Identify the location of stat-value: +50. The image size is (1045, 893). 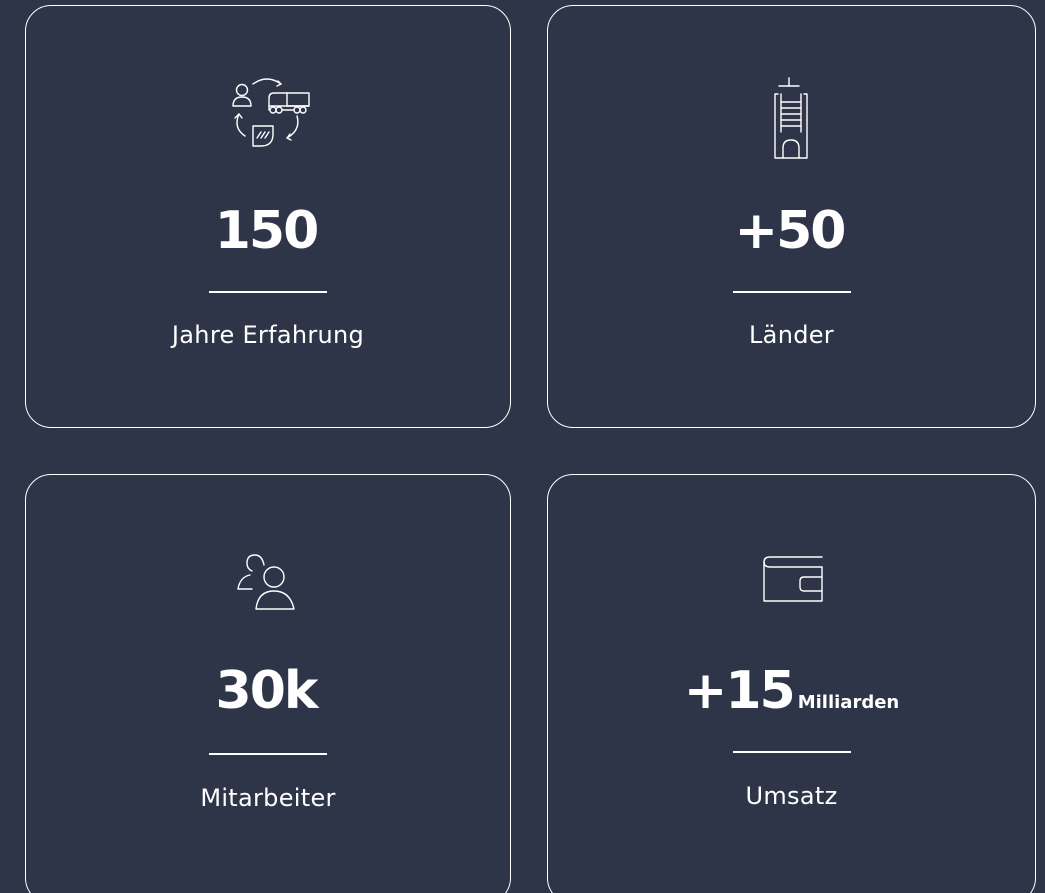
(790, 231).